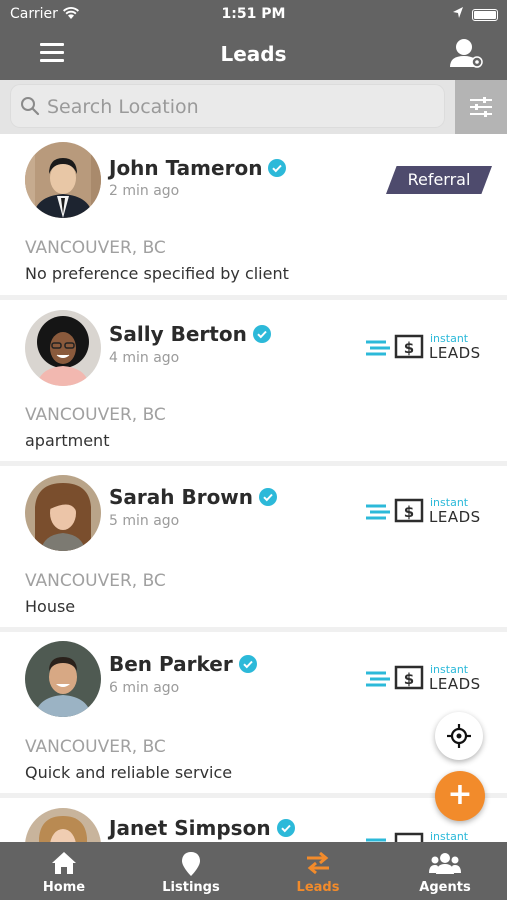  I want to click on tab-listings: Listings, so click(191, 871).